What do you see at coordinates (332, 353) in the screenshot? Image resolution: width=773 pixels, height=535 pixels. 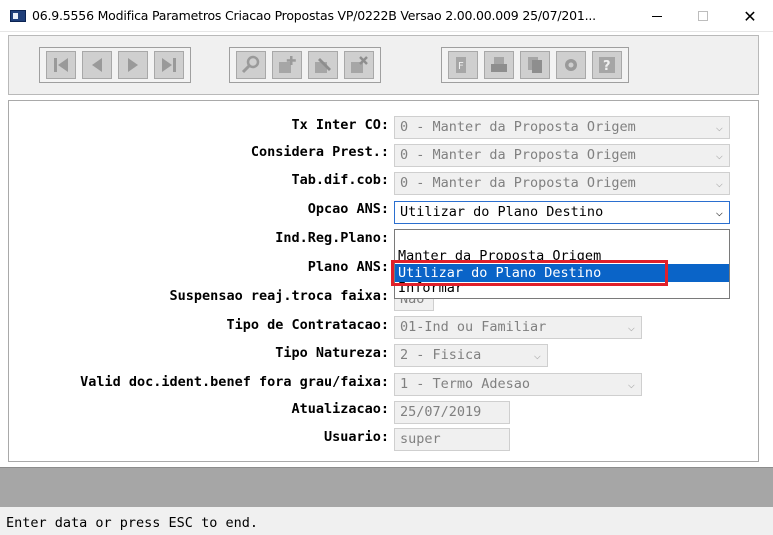 I see `tipo-natureza-label: Tipo Natureza:` at bounding box center [332, 353].